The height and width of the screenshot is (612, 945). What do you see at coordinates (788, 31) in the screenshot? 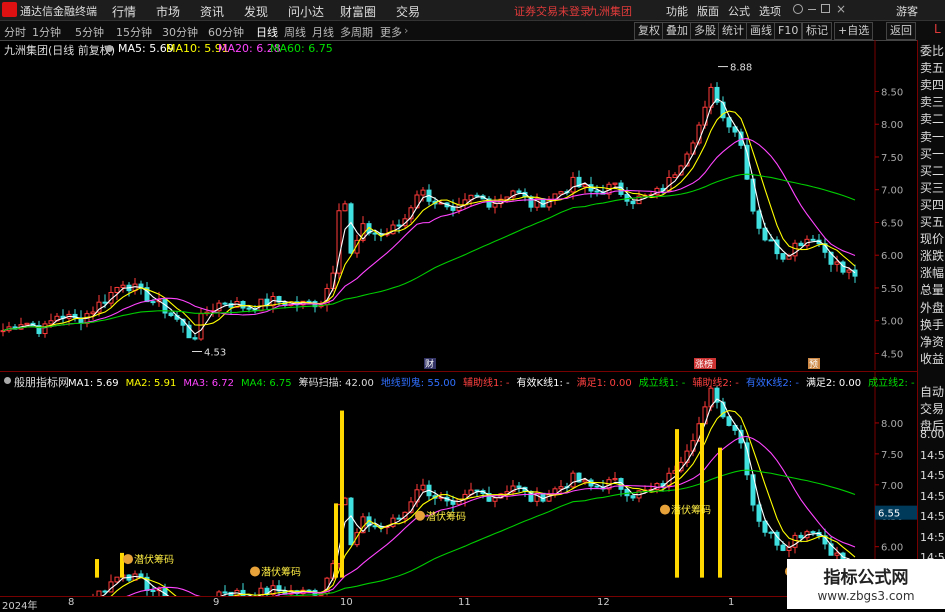
I see `f10-button: F10` at bounding box center [788, 31].